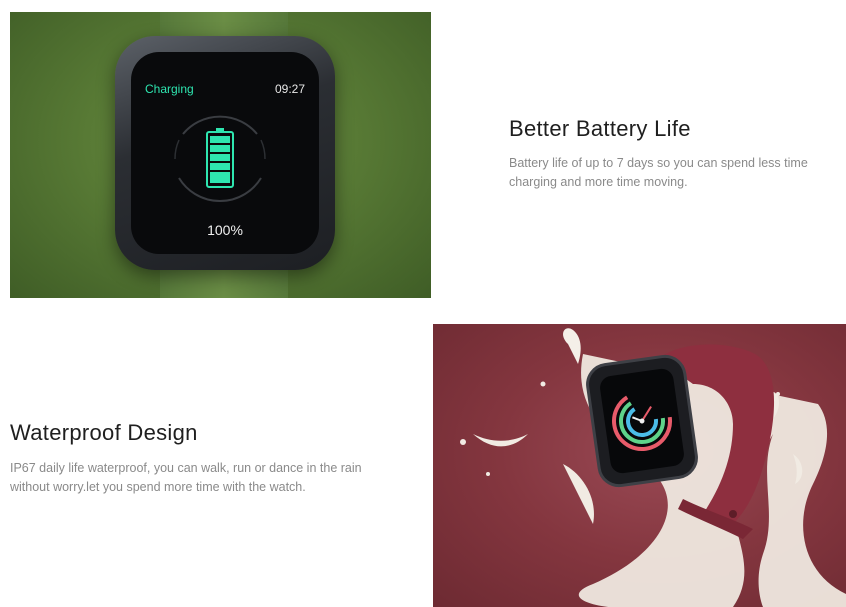 This screenshot has width=846, height=607. I want to click on charging-status-label: Charging, so click(169, 89).